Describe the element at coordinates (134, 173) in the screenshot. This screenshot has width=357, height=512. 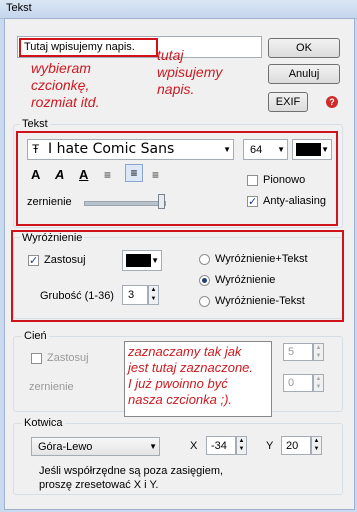
I see `align-center-icon: ≡` at that location.